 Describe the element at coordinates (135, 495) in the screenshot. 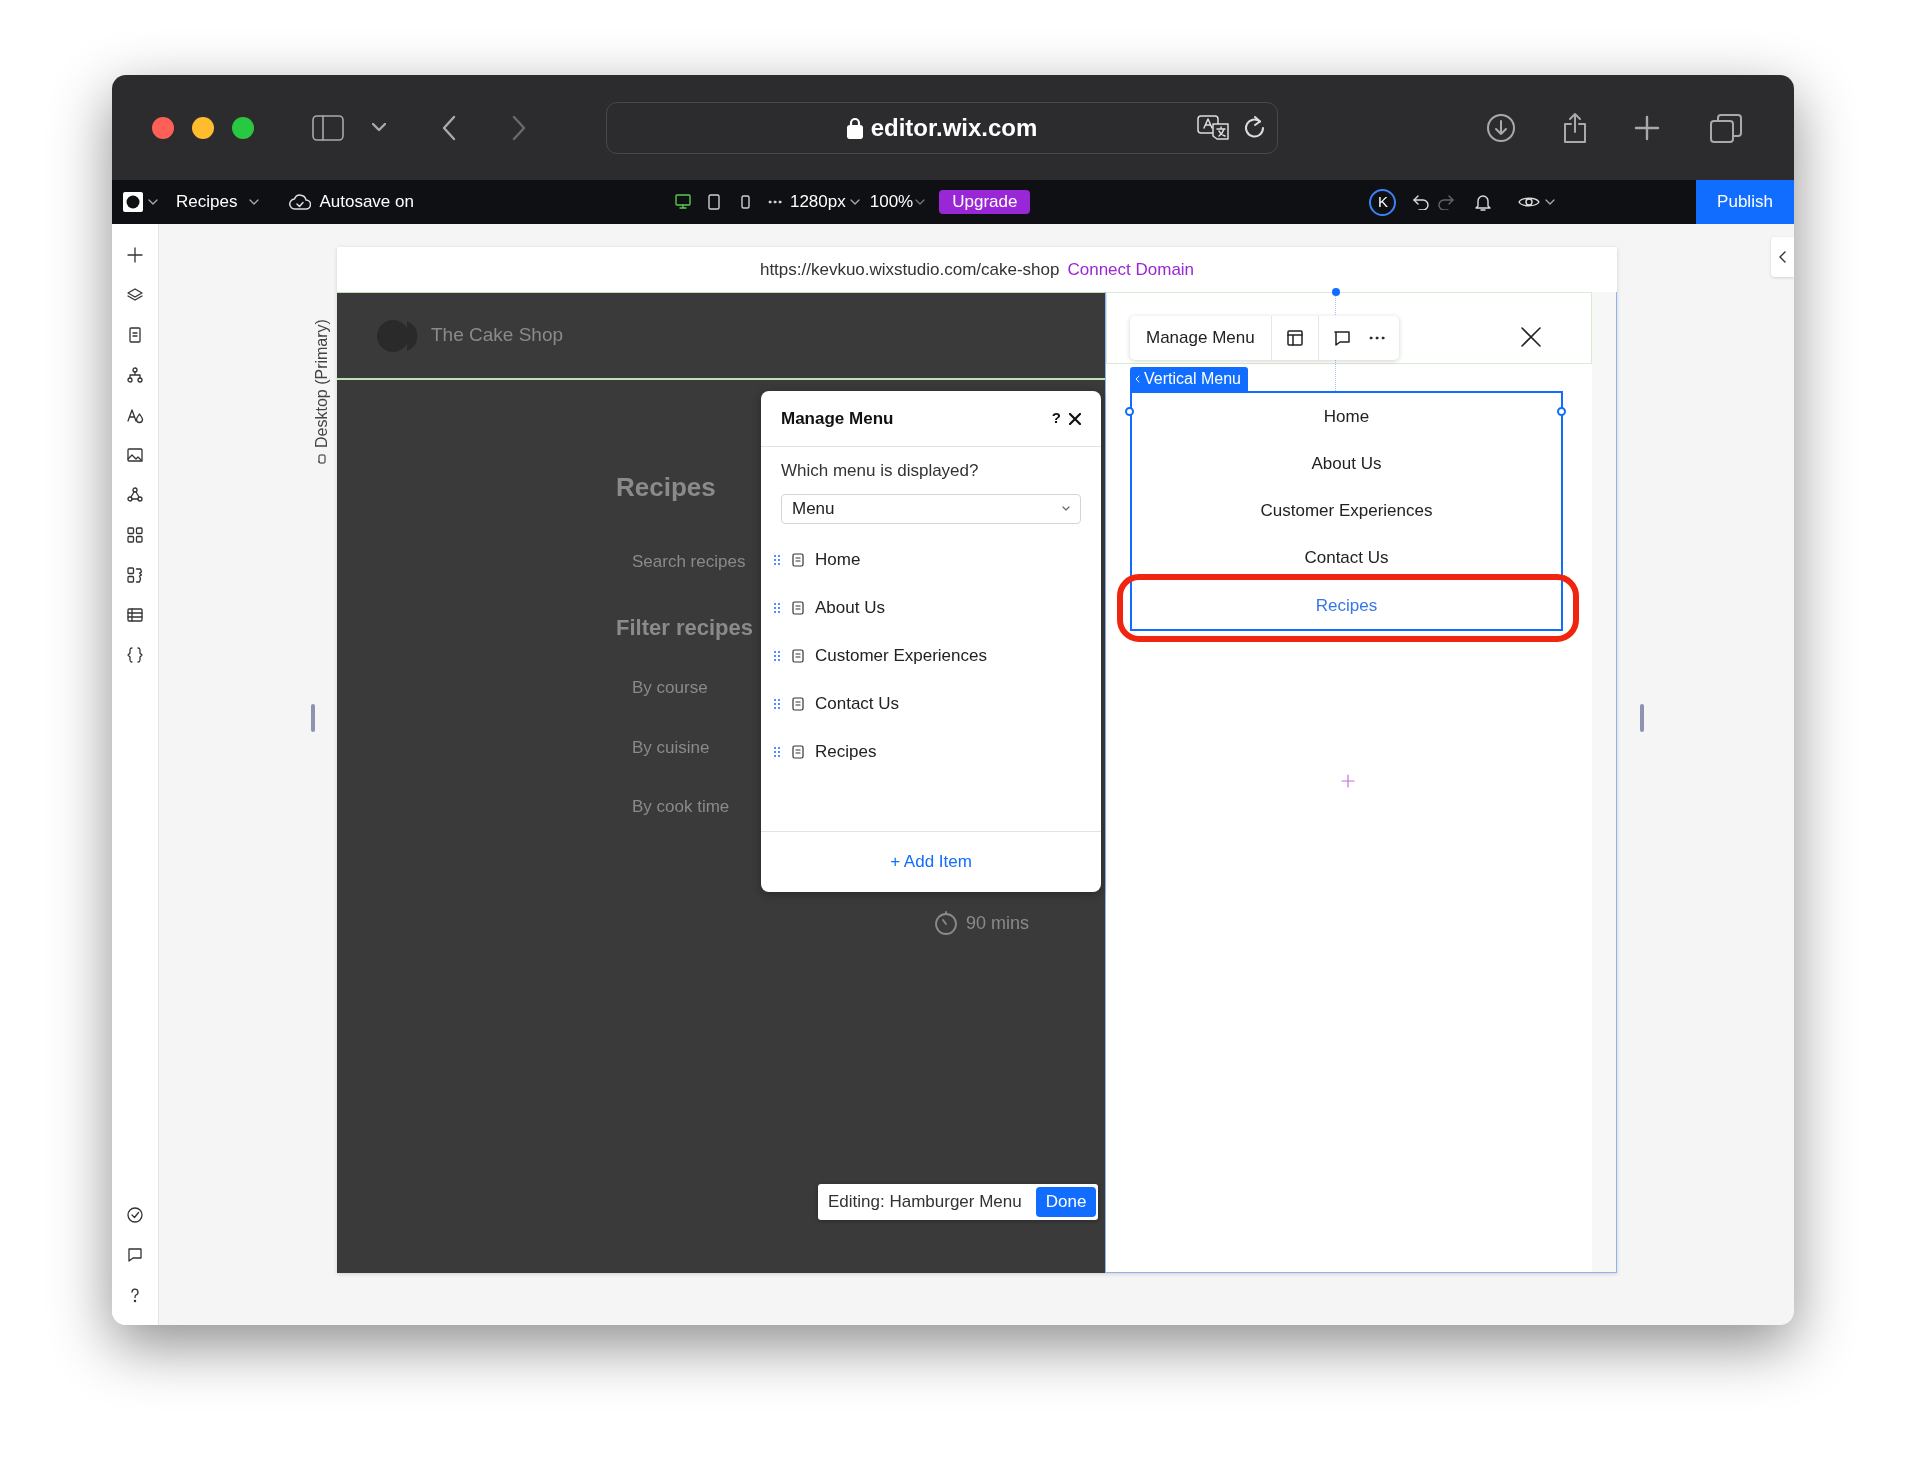

I see `connected-nodes-icon` at that location.